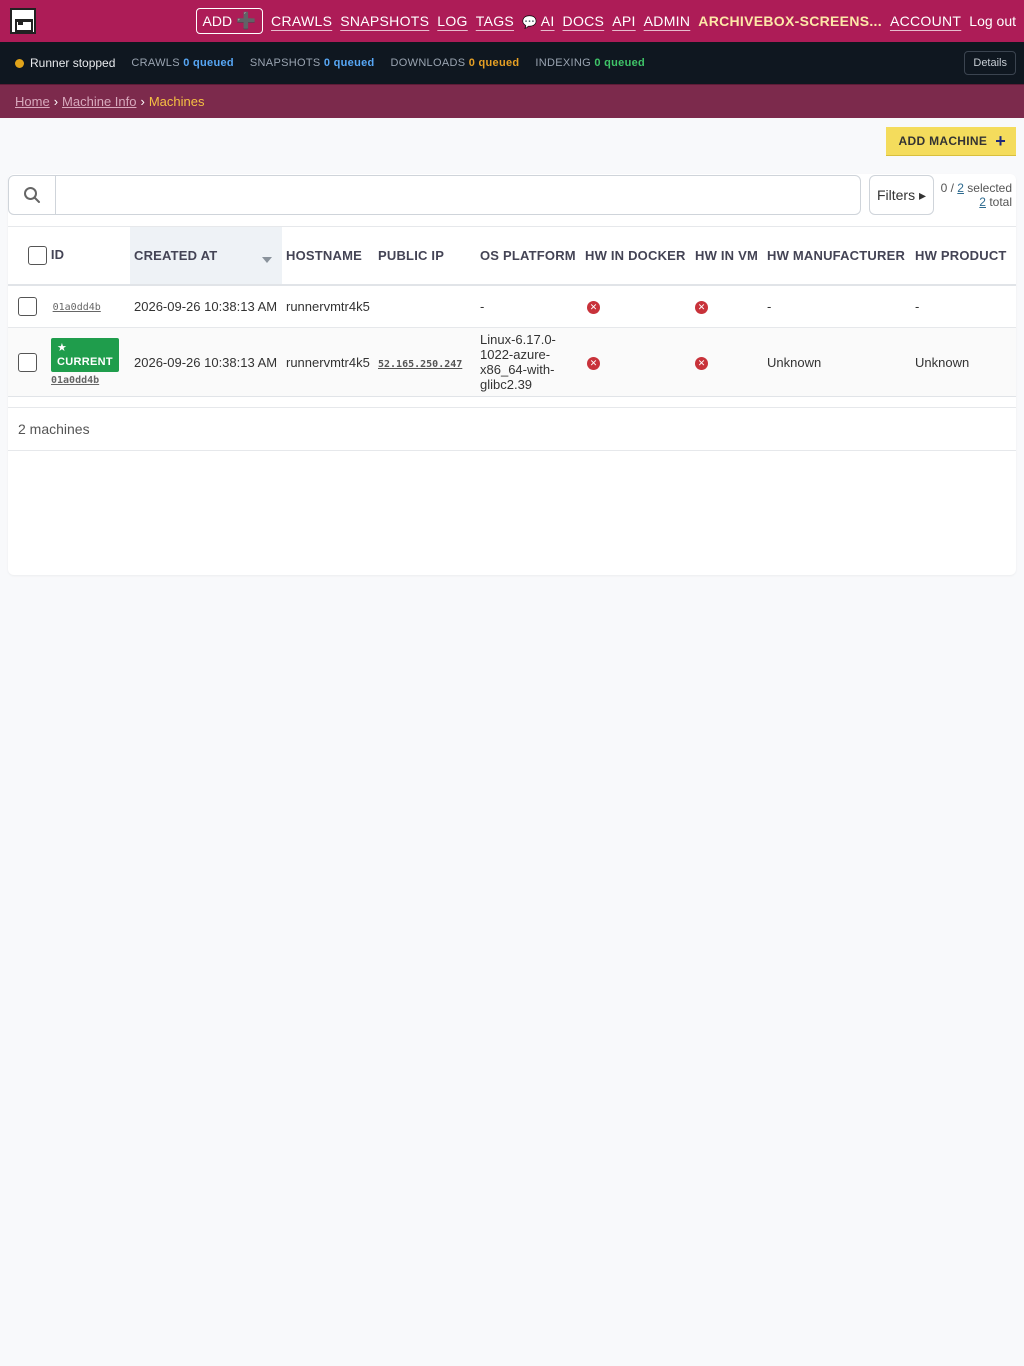  Describe the element at coordinates (727, 256) in the screenshot. I see `column-header-hw-in-vm: HW IN VM` at that location.